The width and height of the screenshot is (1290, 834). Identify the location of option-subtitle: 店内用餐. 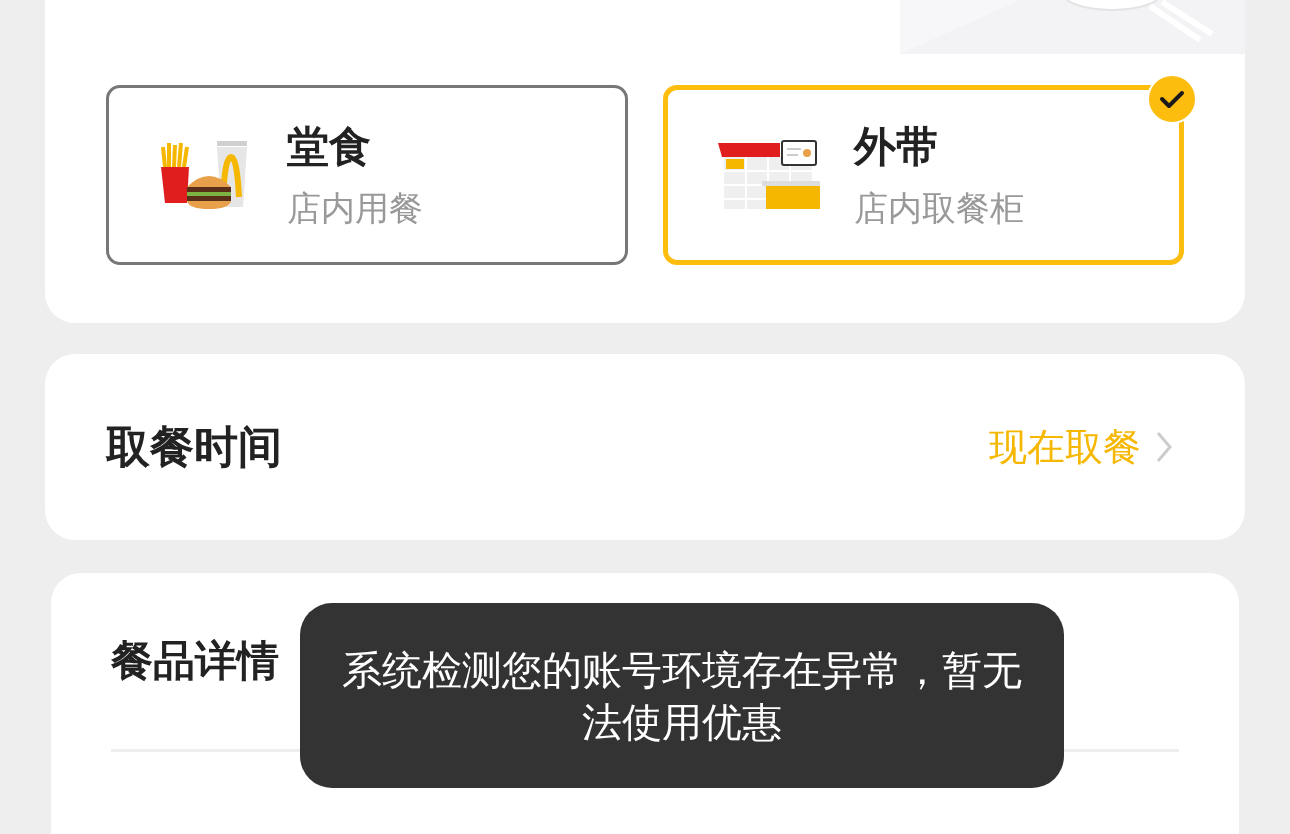
(355, 208).